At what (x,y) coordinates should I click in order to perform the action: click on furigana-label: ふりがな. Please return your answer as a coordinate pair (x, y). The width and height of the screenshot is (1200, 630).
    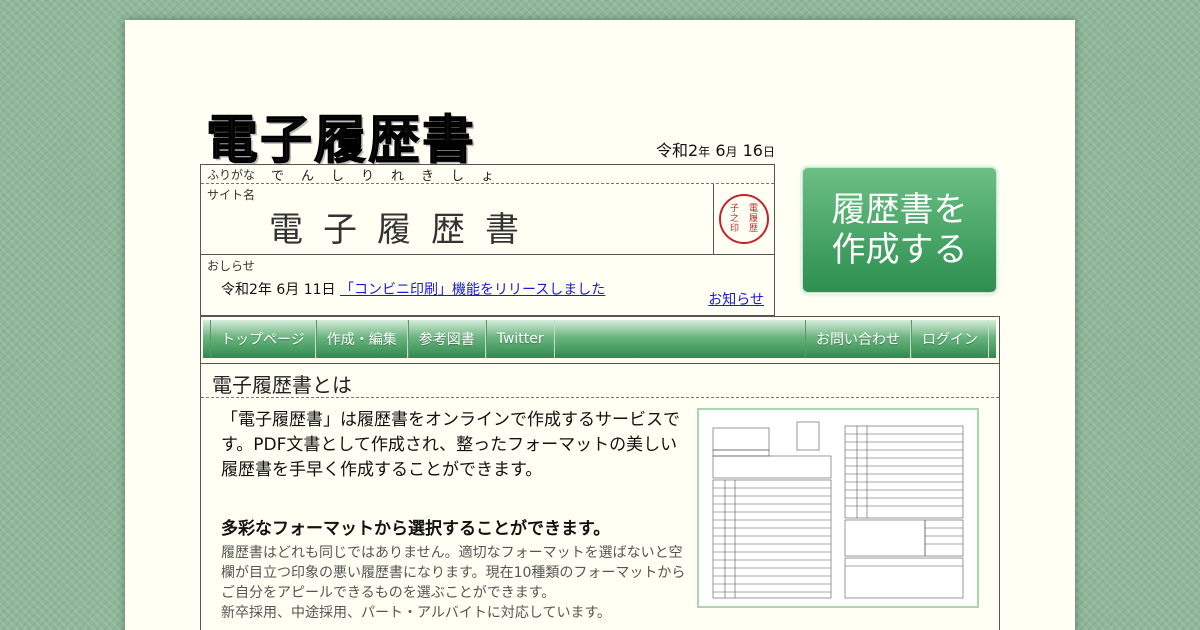
    Looking at the image, I should click on (231, 174).